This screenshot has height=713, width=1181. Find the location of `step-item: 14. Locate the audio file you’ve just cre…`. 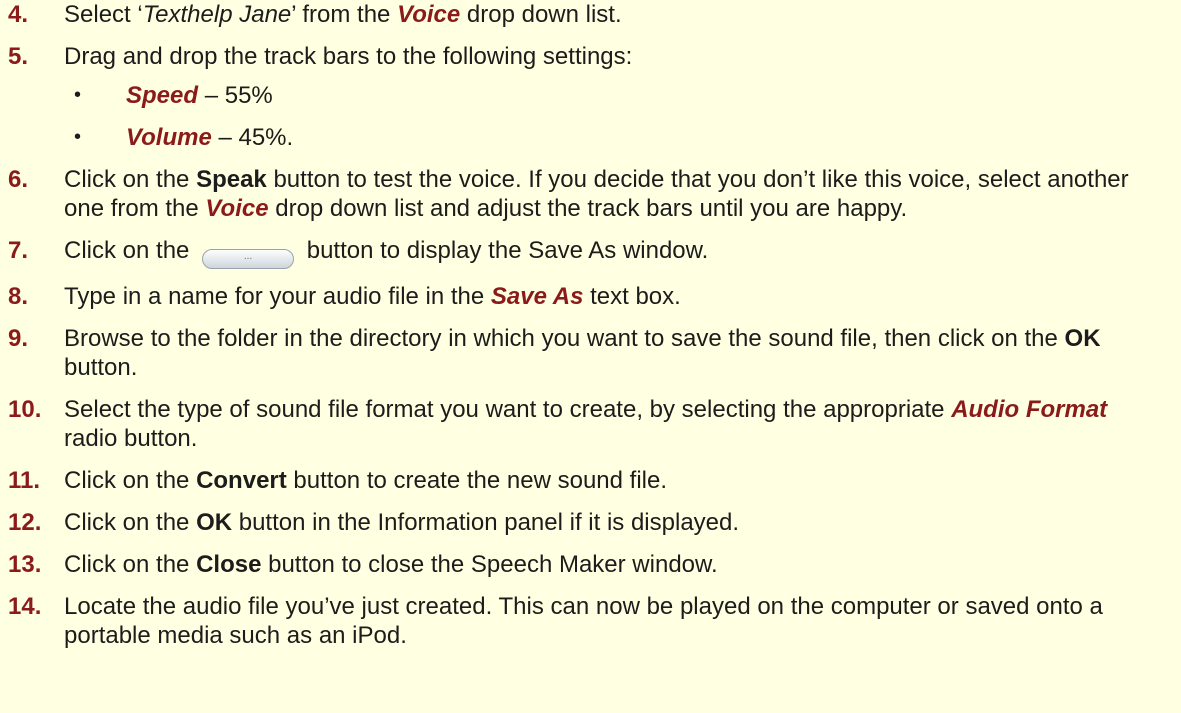

step-item: 14. Locate the audio file you’ve just cre… is located at coordinates (590, 621).